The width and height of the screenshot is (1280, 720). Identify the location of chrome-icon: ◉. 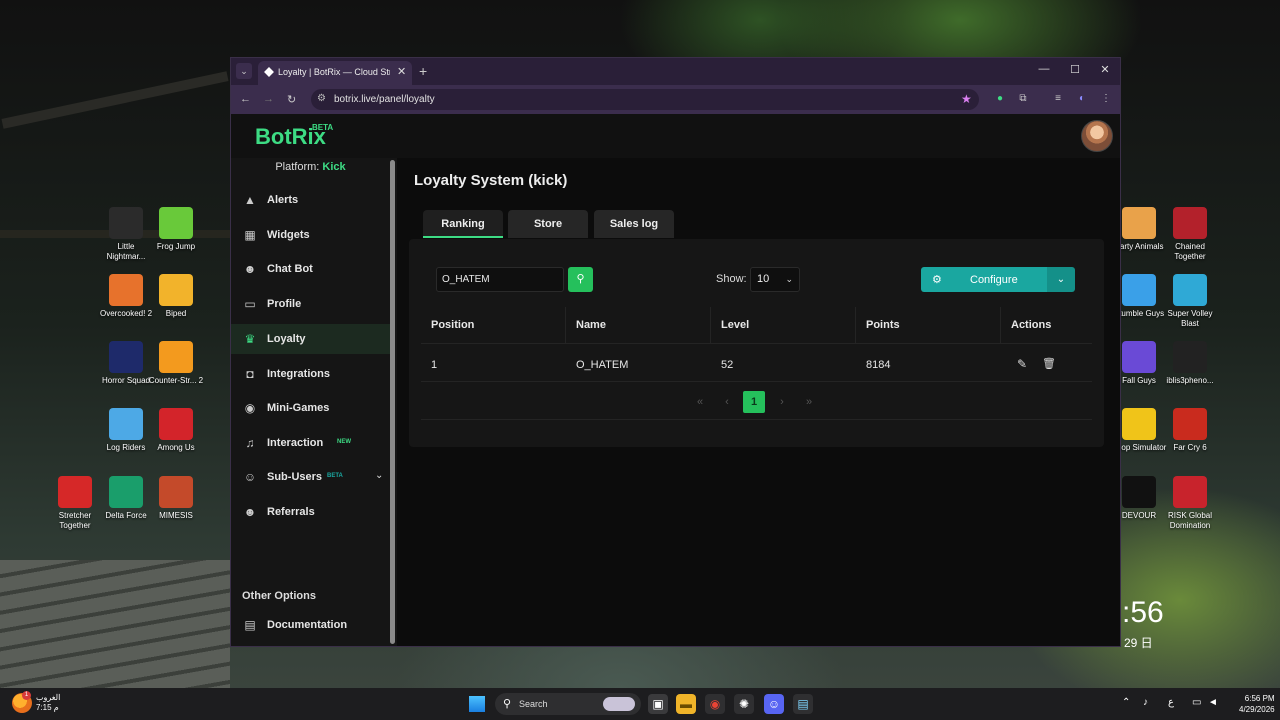
(715, 704).